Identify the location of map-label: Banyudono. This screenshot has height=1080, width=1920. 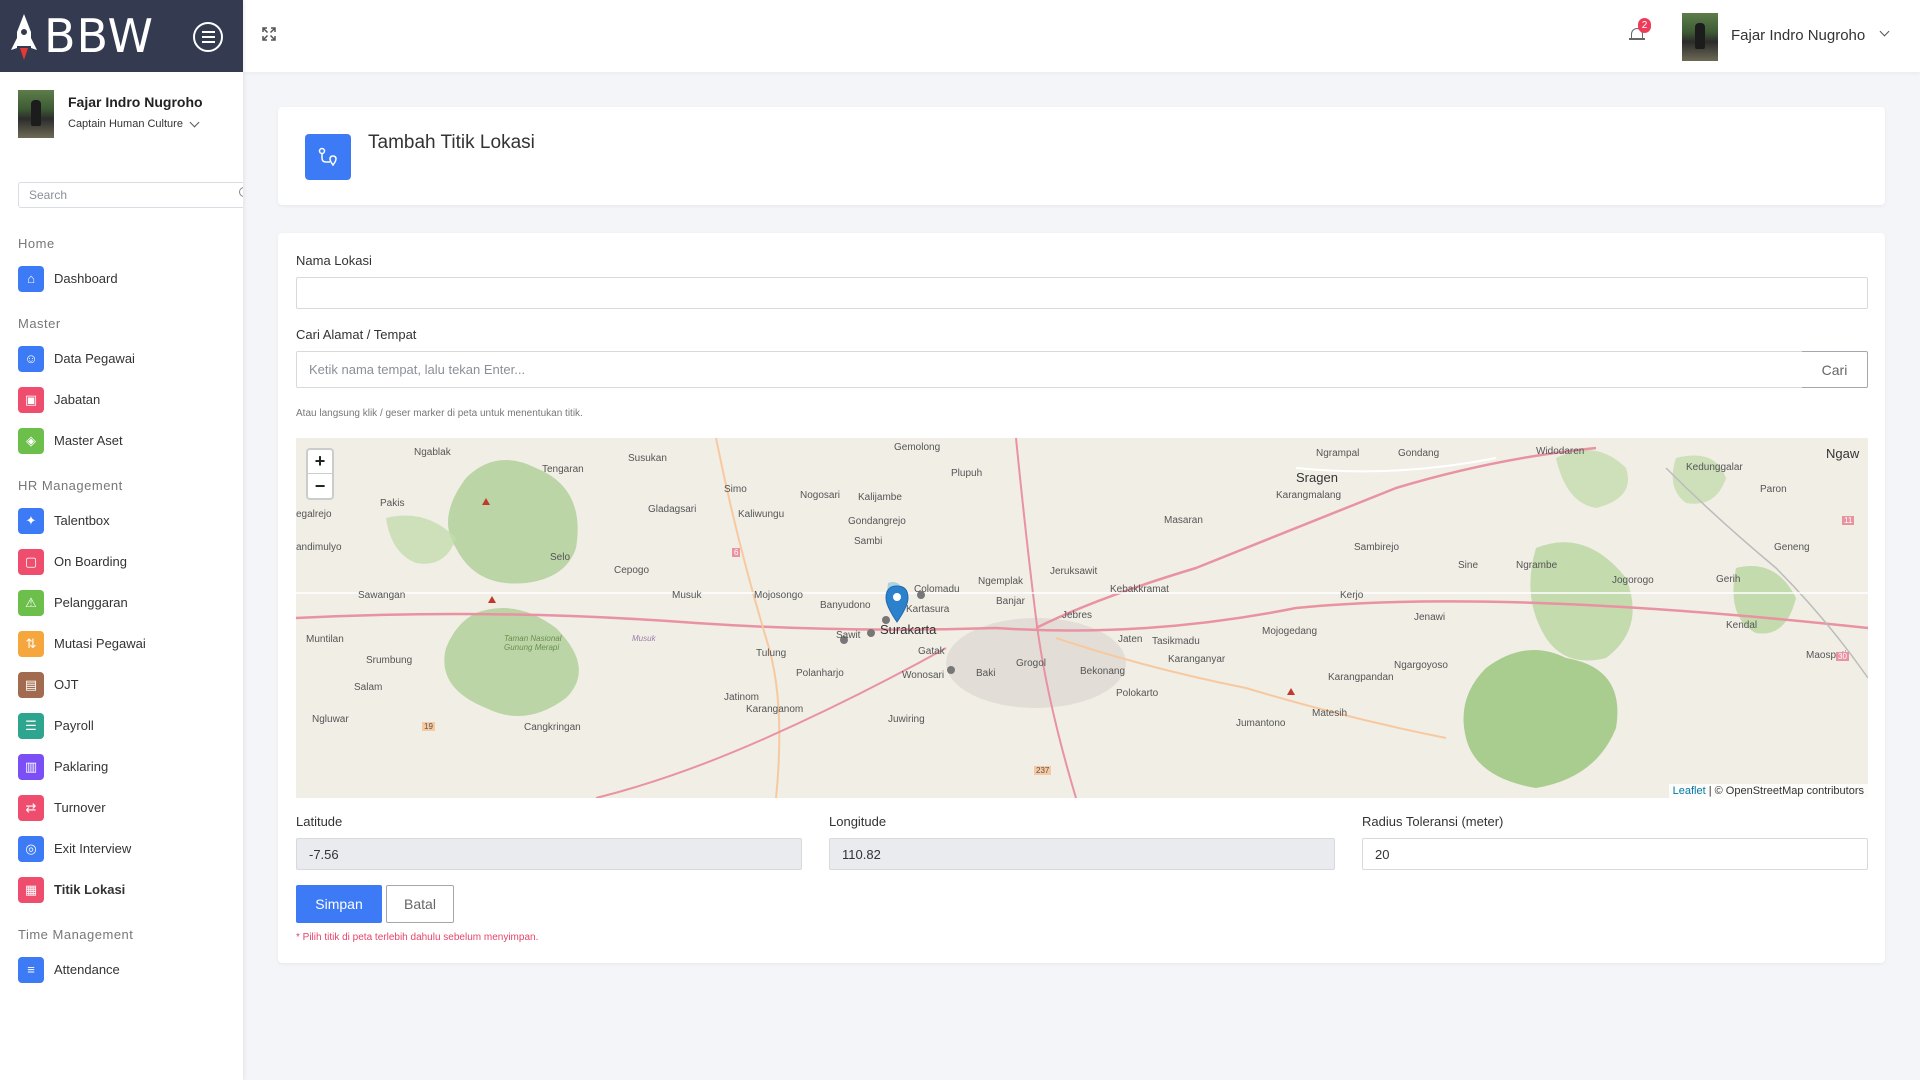
(845, 605).